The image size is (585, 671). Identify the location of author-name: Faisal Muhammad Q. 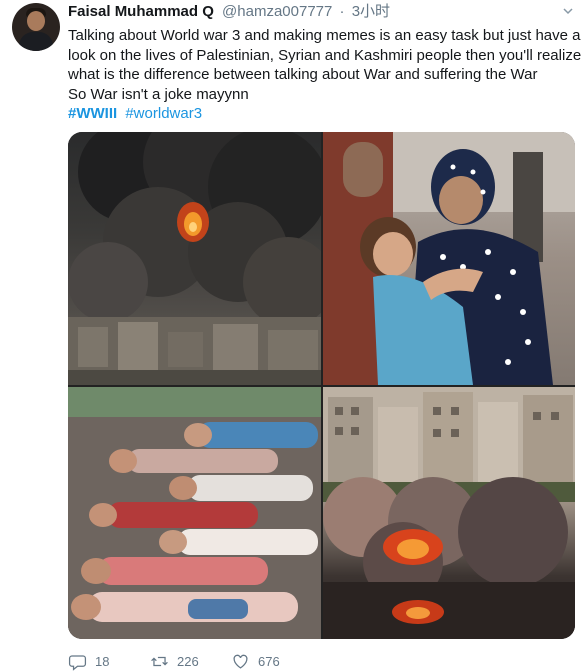
(141, 11).